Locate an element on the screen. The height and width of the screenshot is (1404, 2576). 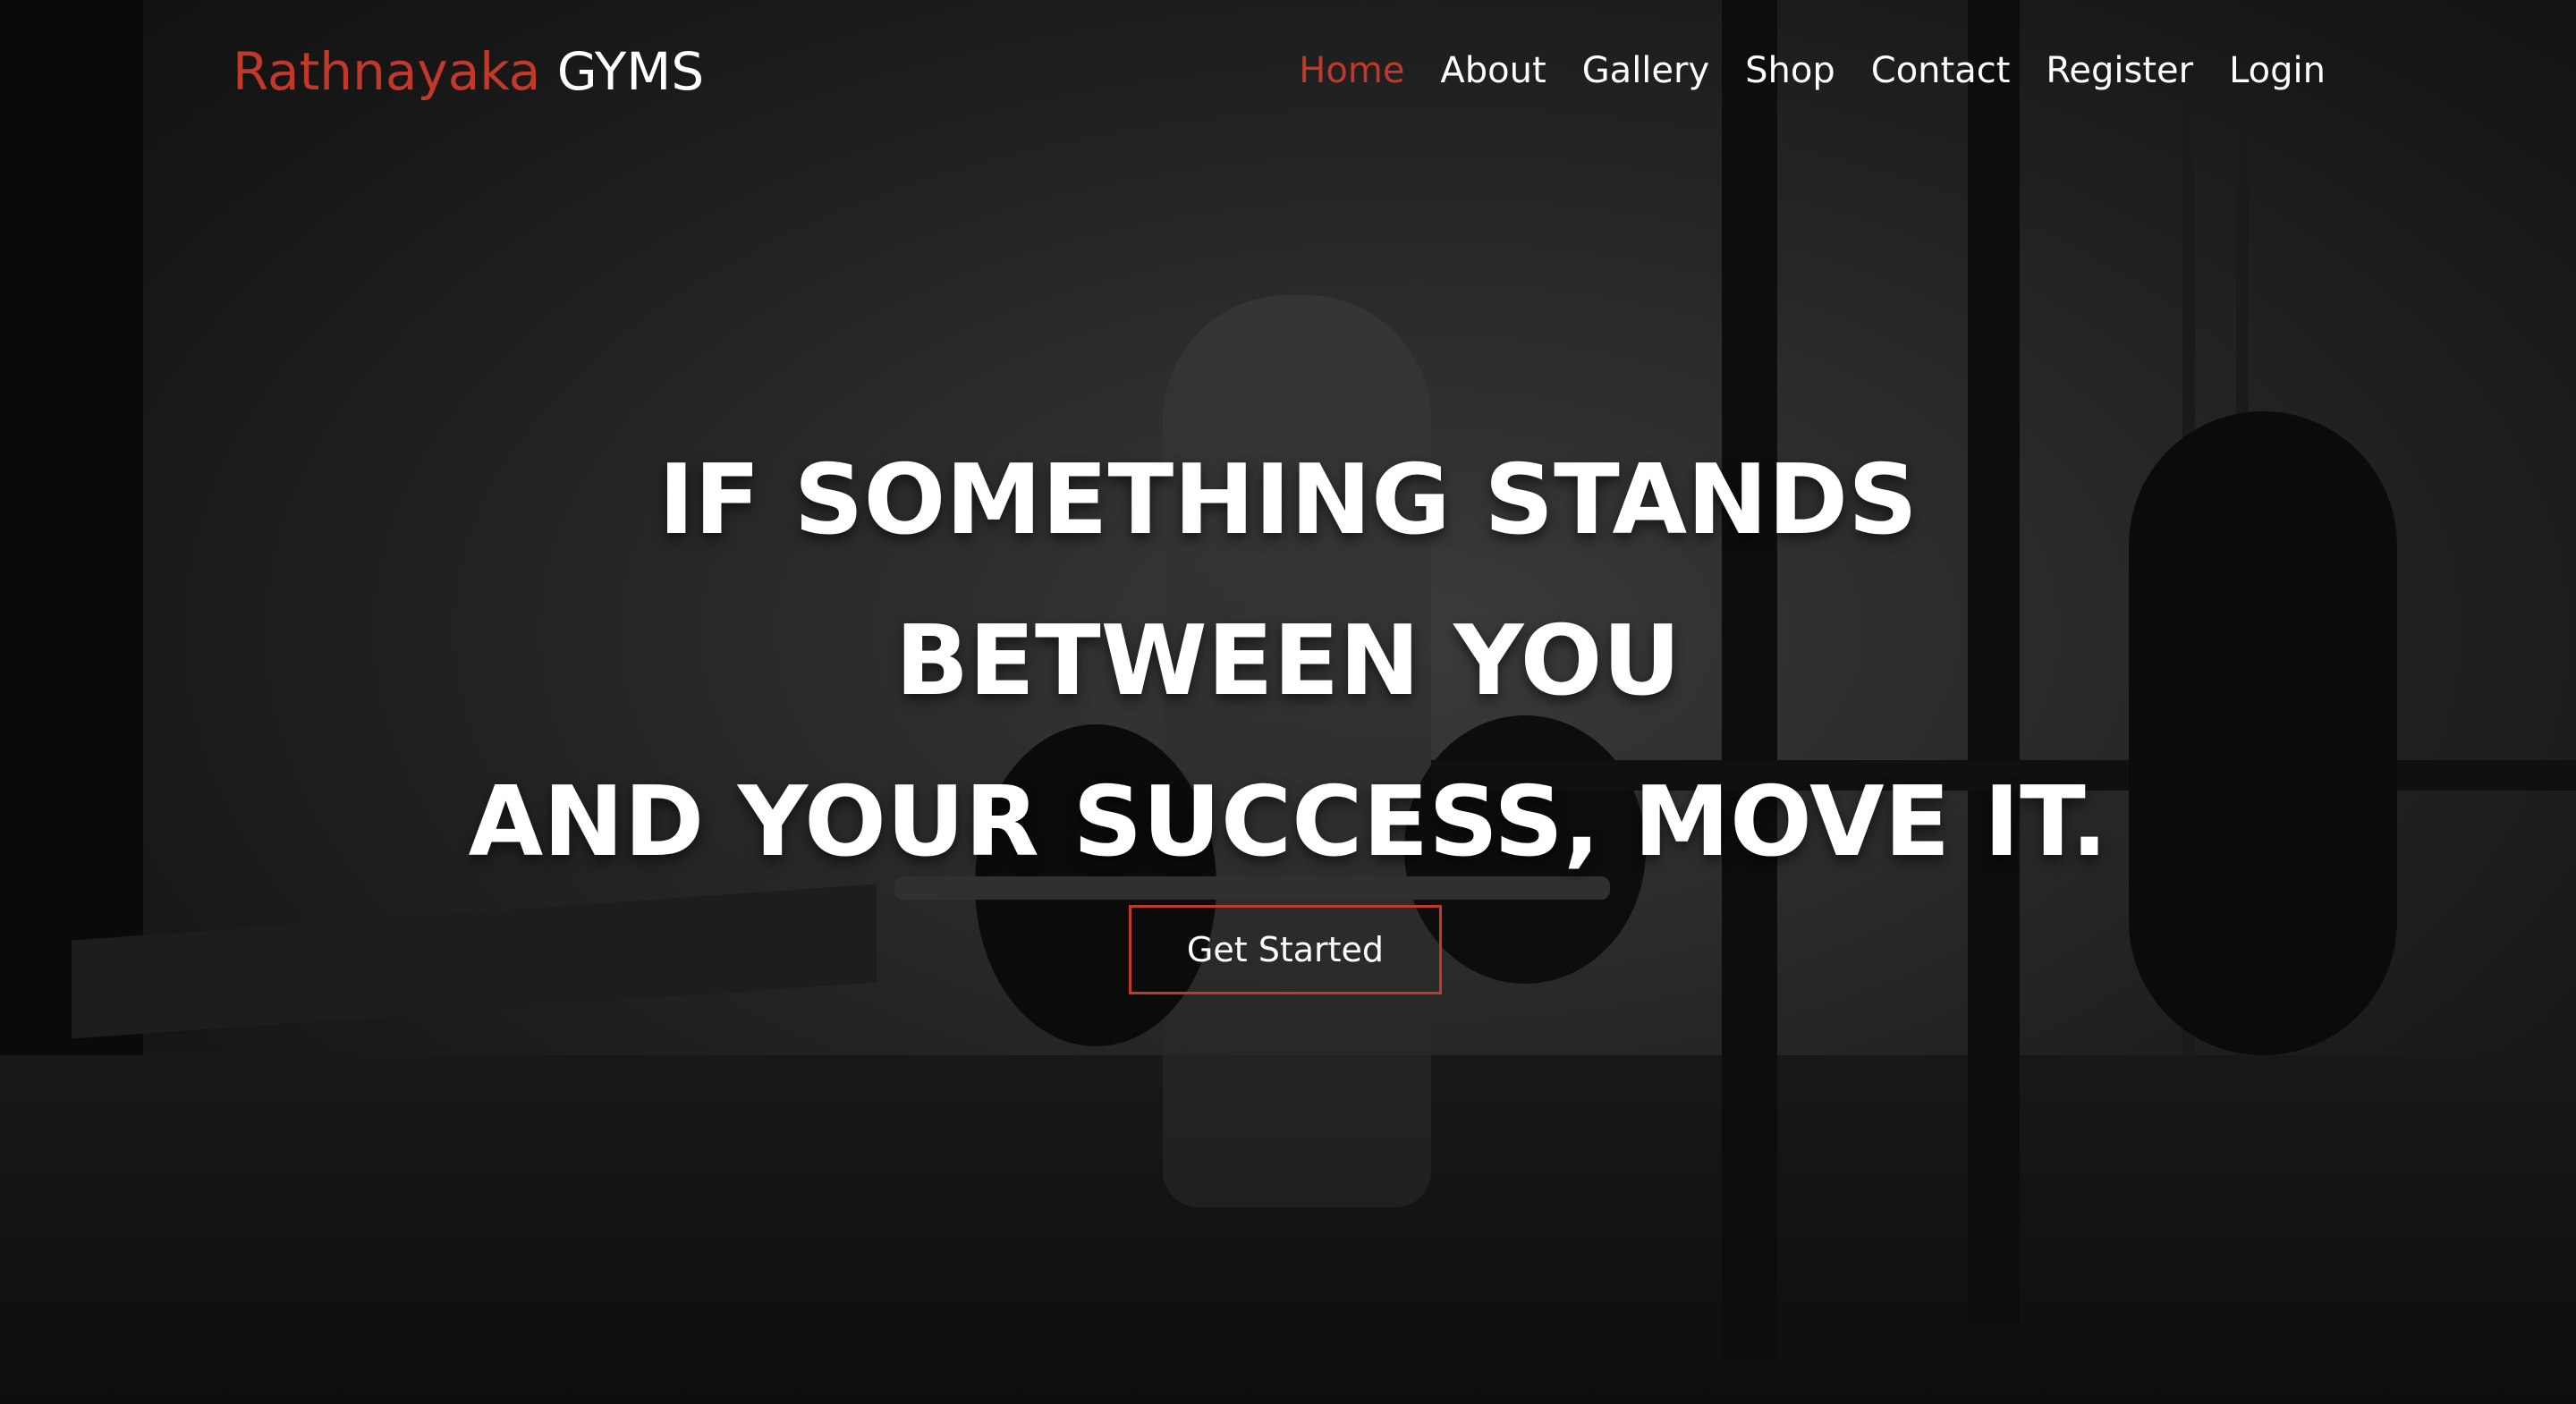
nav-link-shop: Shop is located at coordinates (1790, 71).